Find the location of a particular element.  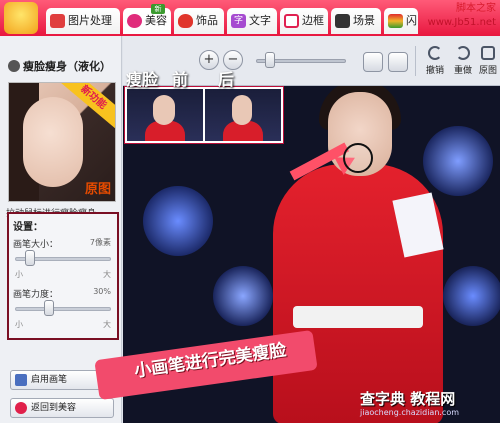

frame-icon is located at coordinates (291, 21).